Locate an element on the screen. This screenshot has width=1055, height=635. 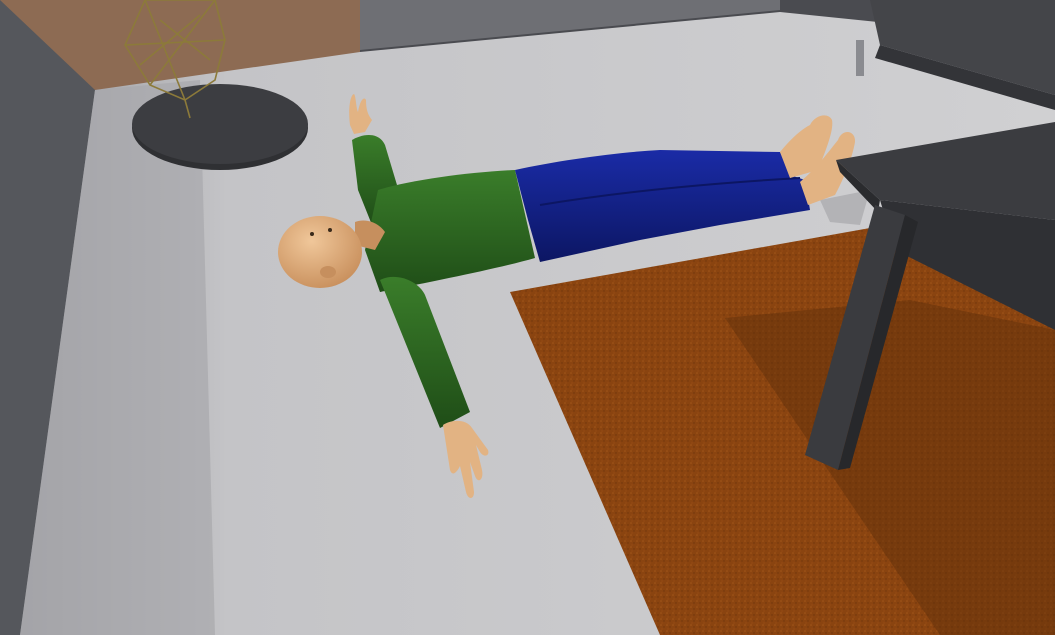
ear is located at coordinates (328, 272).